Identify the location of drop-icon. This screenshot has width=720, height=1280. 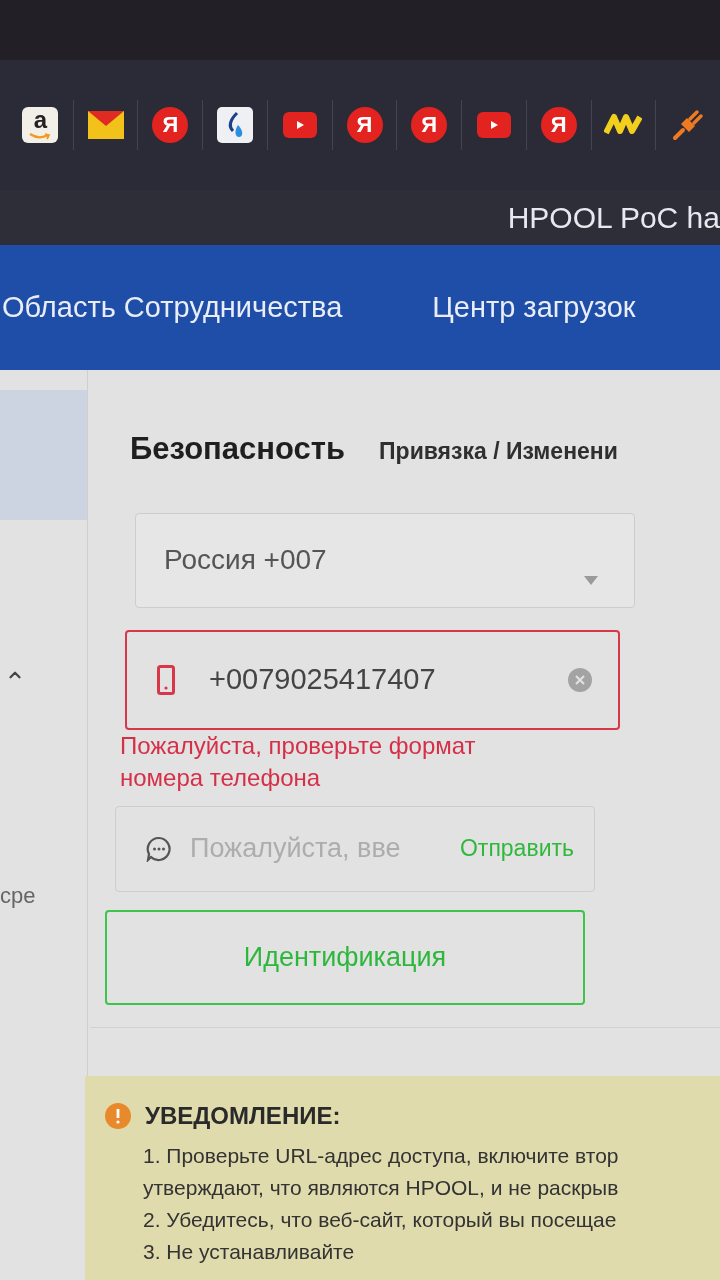
(235, 125).